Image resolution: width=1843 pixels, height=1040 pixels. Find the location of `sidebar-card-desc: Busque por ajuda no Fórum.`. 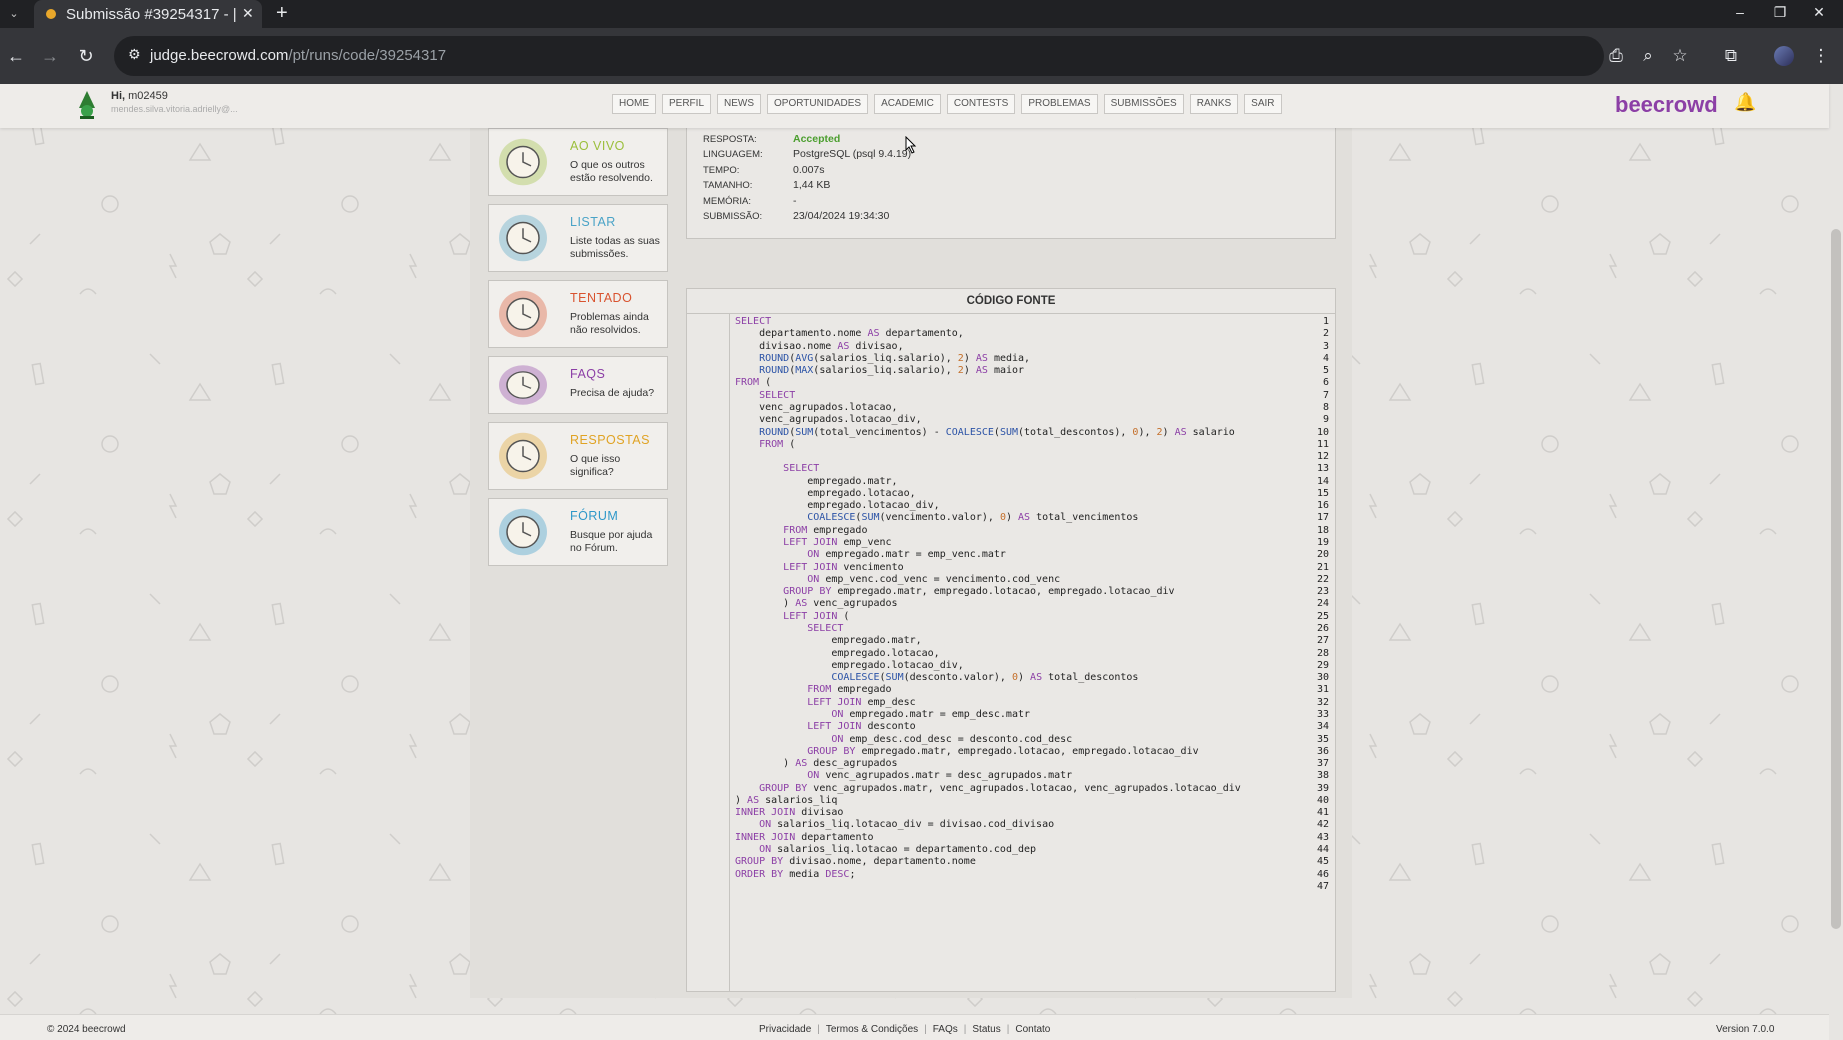

sidebar-card-desc: Busque por ajuda no Fórum. is located at coordinates (611, 541).